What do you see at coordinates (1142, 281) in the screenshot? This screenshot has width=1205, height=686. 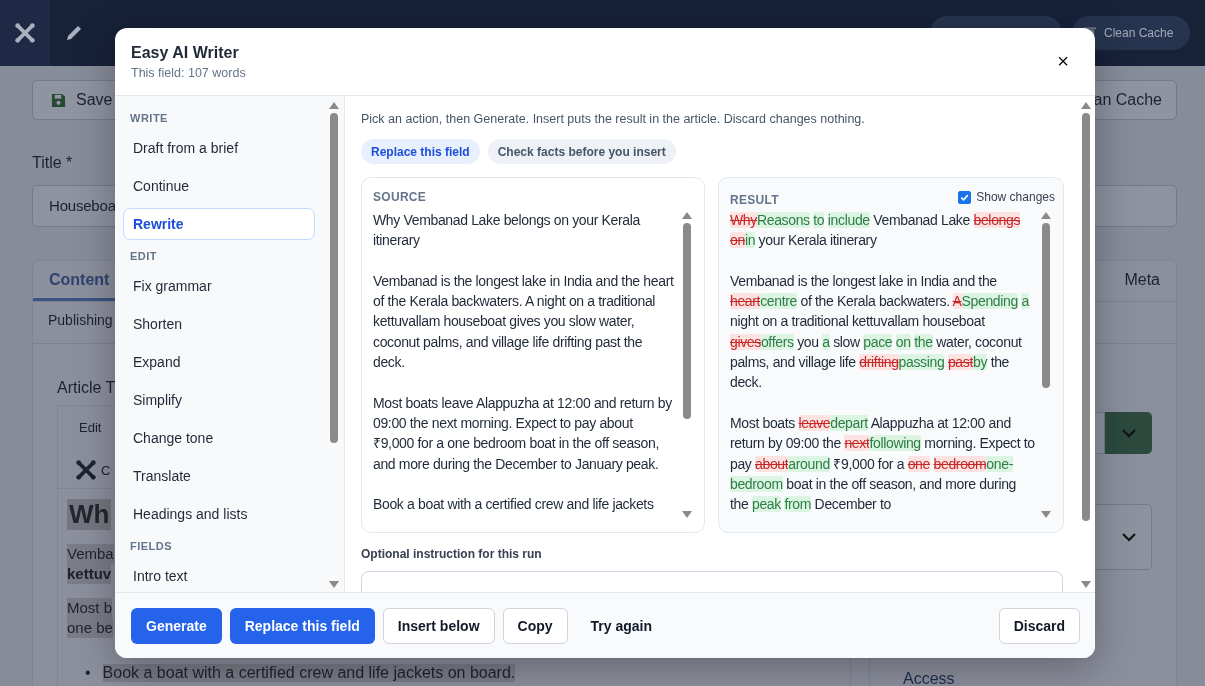 I see `tab: Meta` at bounding box center [1142, 281].